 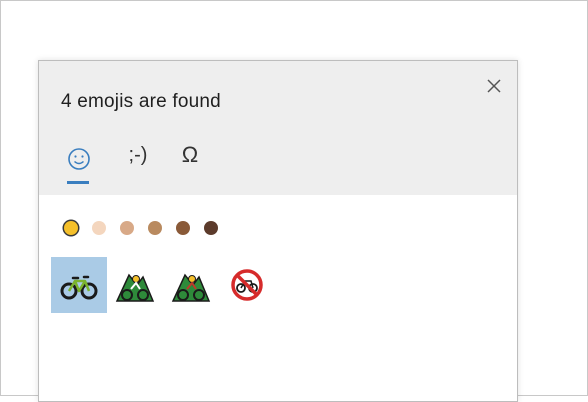 I want to click on tab-emoji, so click(x=79, y=163).